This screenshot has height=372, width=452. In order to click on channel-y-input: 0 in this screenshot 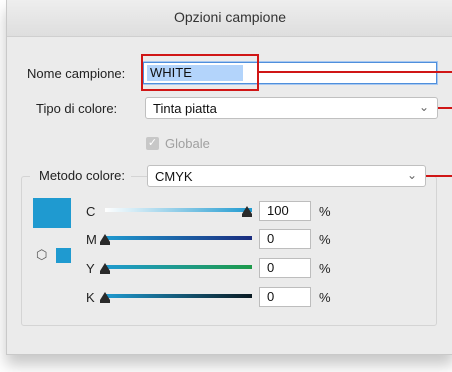, I will do `click(285, 268)`.